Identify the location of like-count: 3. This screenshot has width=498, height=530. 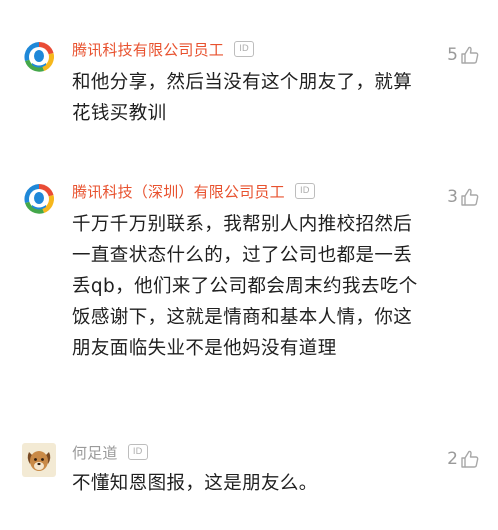
(452, 197).